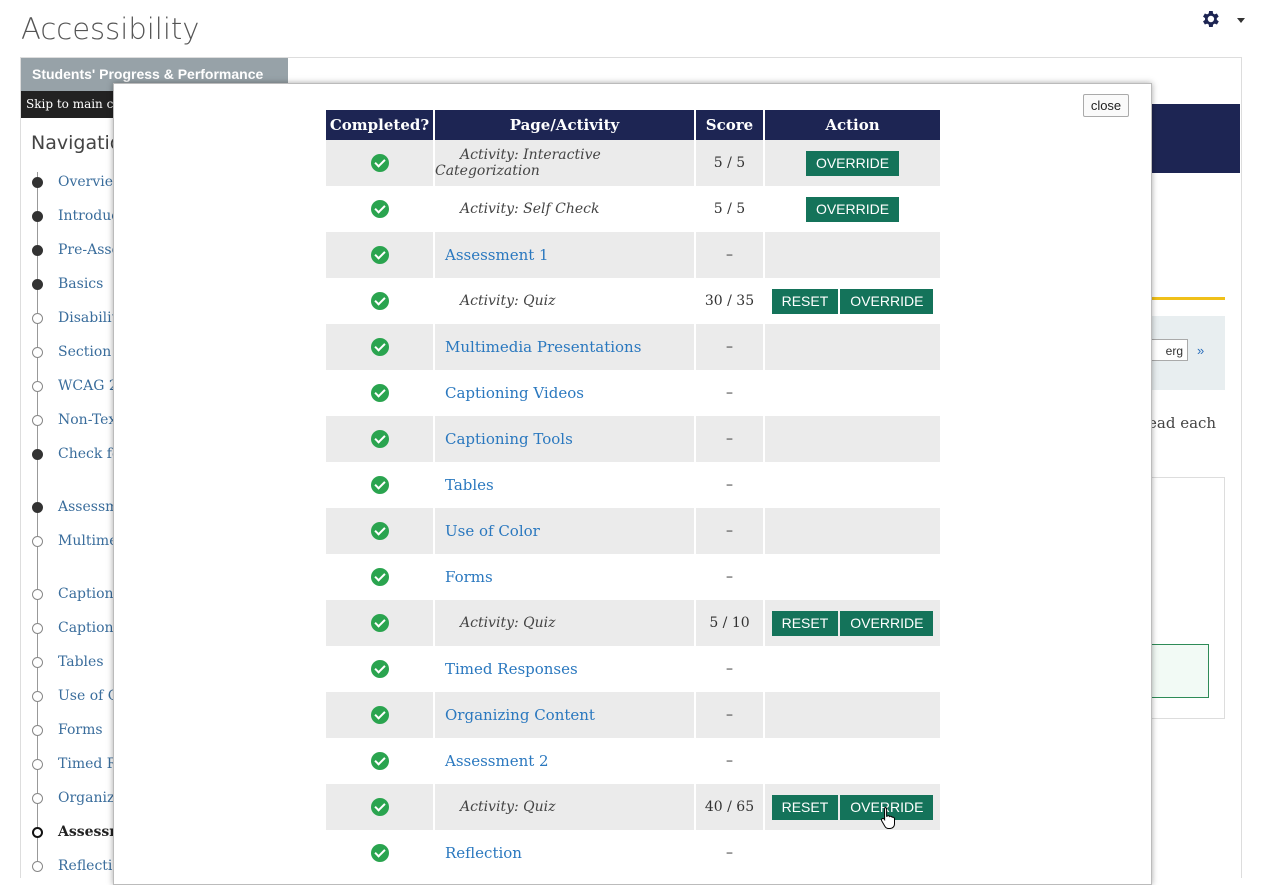 This screenshot has width=1261, height=885. Describe the element at coordinates (515, 715) in the screenshot. I see `page-link: Organizing Content` at that location.